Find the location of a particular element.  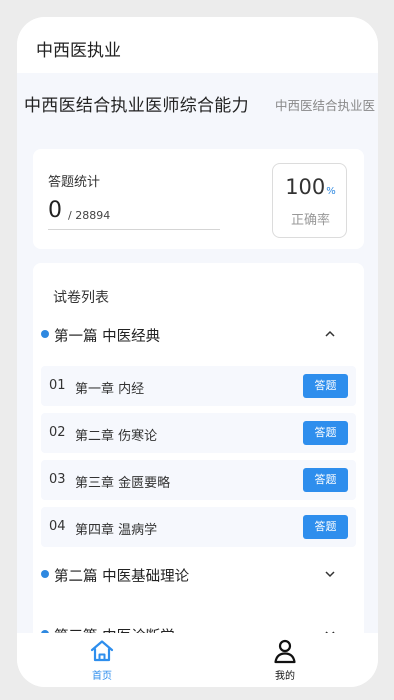

chapter-row: 03 第三章 金匮要略 答题 is located at coordinates (198, 480).